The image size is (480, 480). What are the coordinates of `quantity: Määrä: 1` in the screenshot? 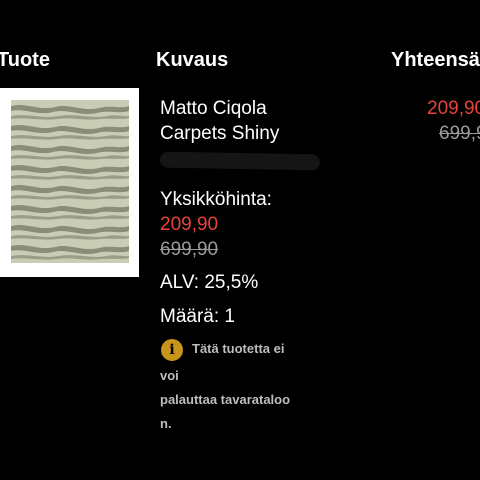 It's located at (197, 316).